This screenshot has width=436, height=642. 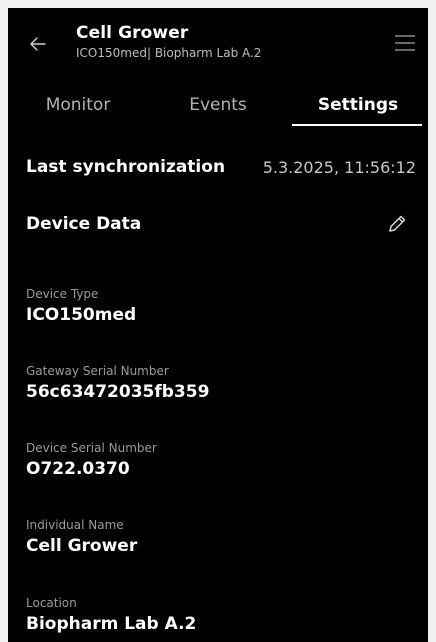 I want to click on last-sync-row: Last synchronization 5.3.2025, 11:56:12, so click(x=221, y=167).